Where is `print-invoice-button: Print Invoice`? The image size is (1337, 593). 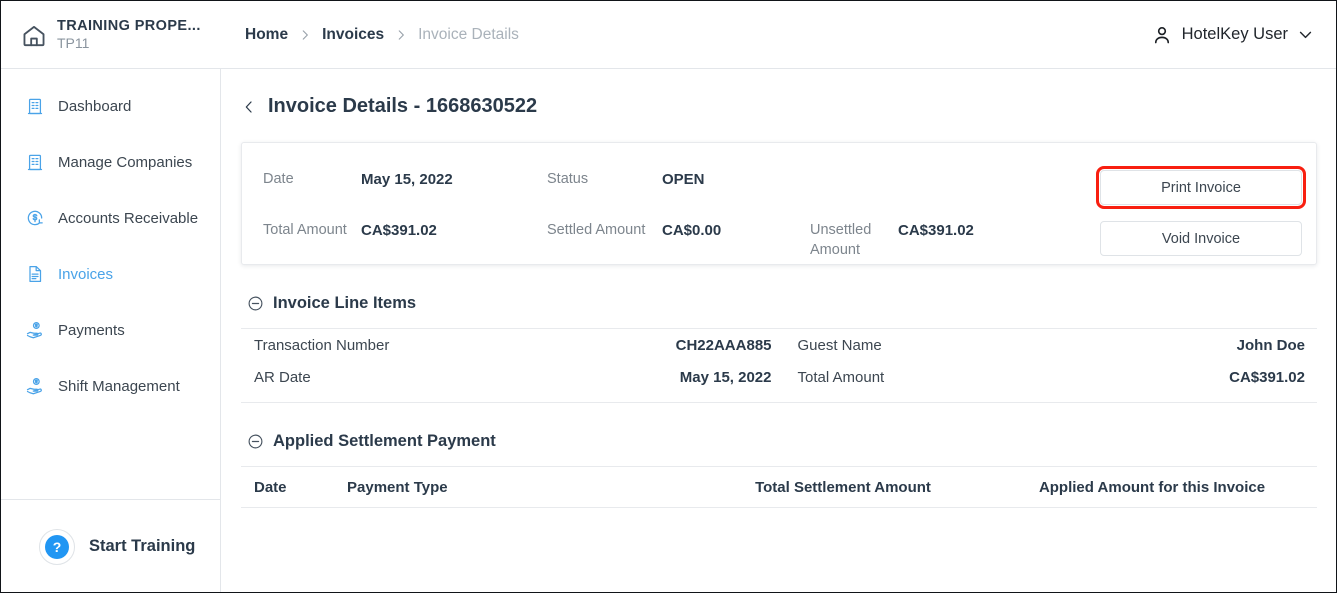
print-invoice-button: Print Invoice is located at coordinates (1201, 187).